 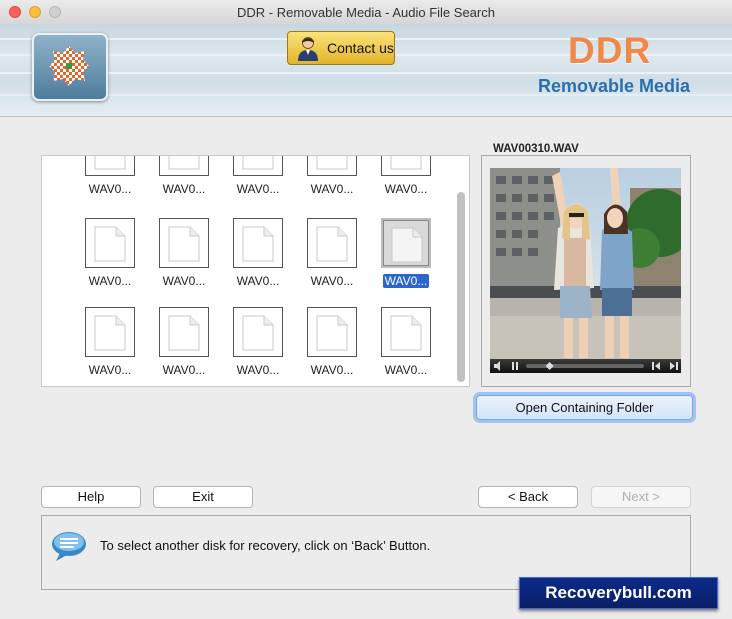 What do you see at coordinates (610, 50) in the screenshot?
I see `brand-title: DDR` at bounding box center [610, 50].